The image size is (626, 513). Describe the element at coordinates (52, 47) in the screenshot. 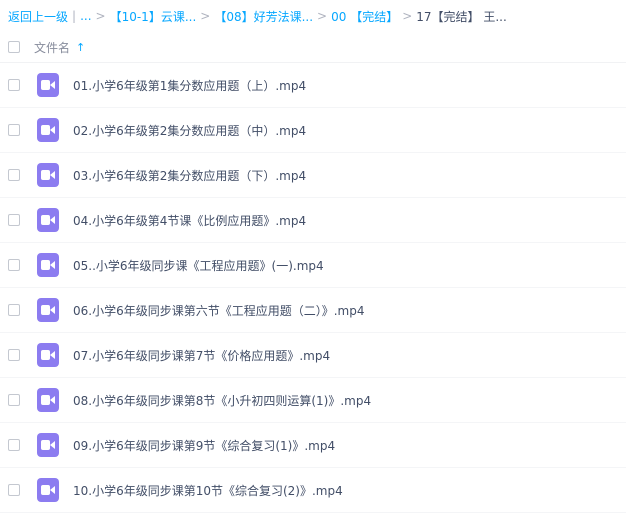

I see `filename-column-header: 文件名` at that location.